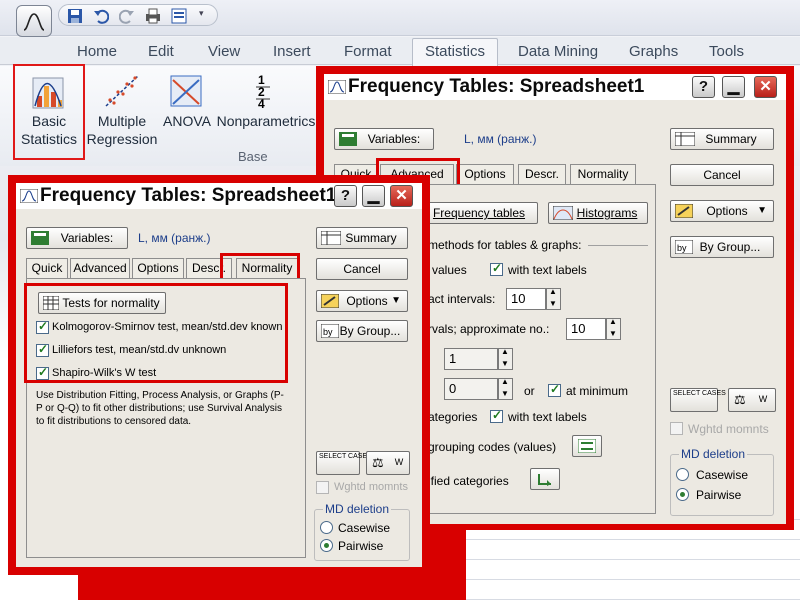 This screenshot has width=800, height=600. I want to click on weighted-moments-label: Wghtd momnts, so click(728, 429).